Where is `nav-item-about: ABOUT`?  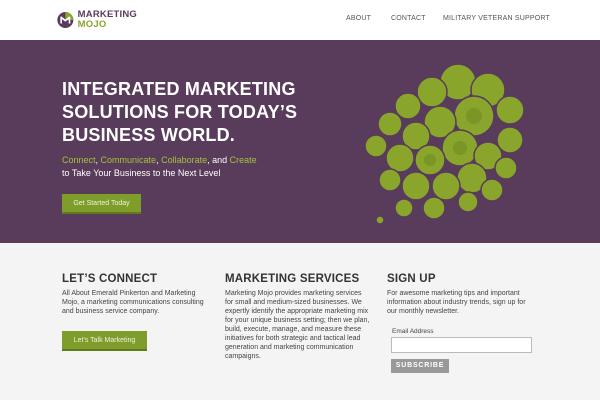
nav-item-about: ABOUT is located at coordinates (358, 18).